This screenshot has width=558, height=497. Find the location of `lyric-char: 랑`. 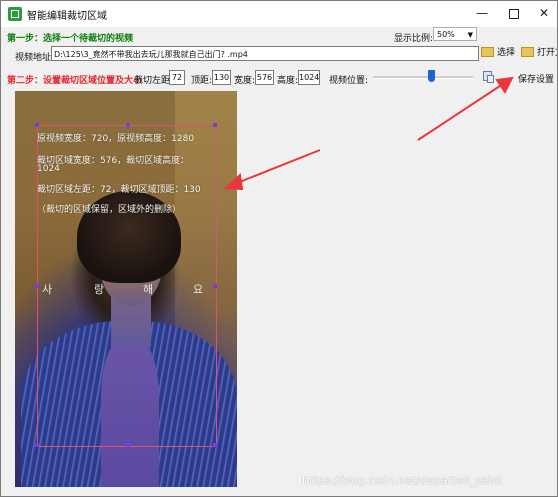

lyric-char: 랑 is located at coordinates (100, 289).